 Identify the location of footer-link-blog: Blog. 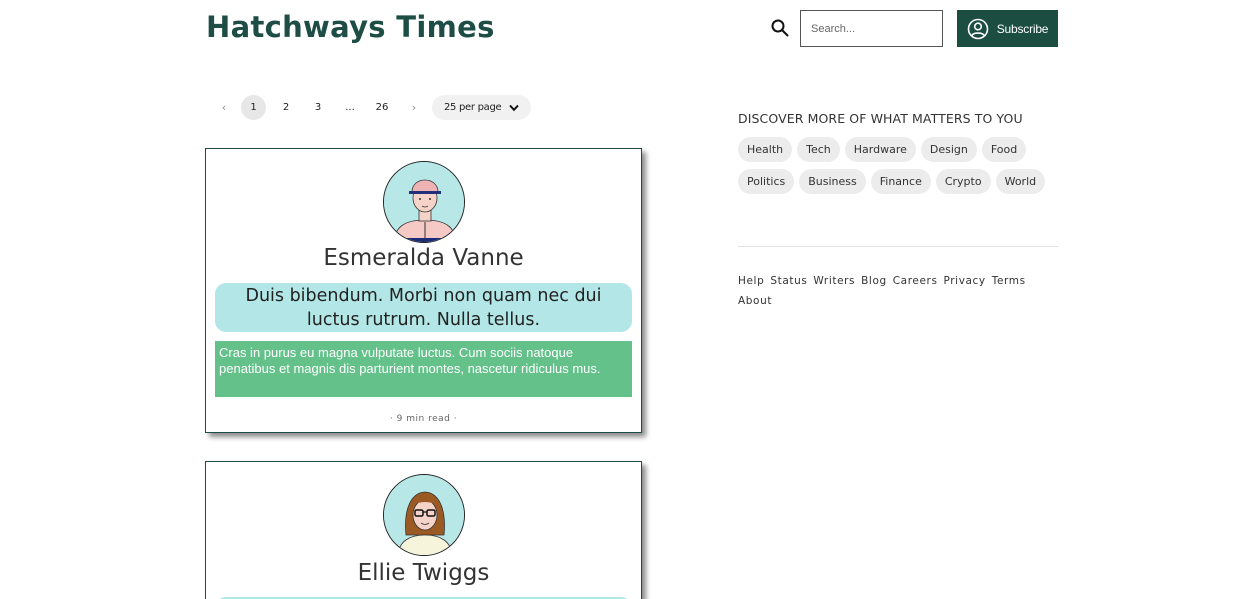
(874, 281).